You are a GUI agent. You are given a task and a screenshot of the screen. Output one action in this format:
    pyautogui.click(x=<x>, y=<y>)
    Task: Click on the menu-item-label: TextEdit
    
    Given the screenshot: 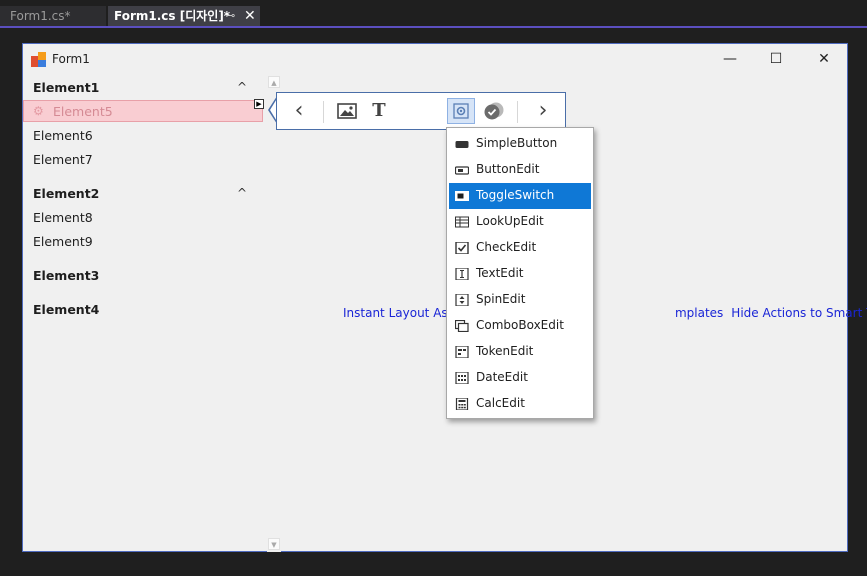 What is the action you would take?
    pyautogui.click(x=500, y=273)
    